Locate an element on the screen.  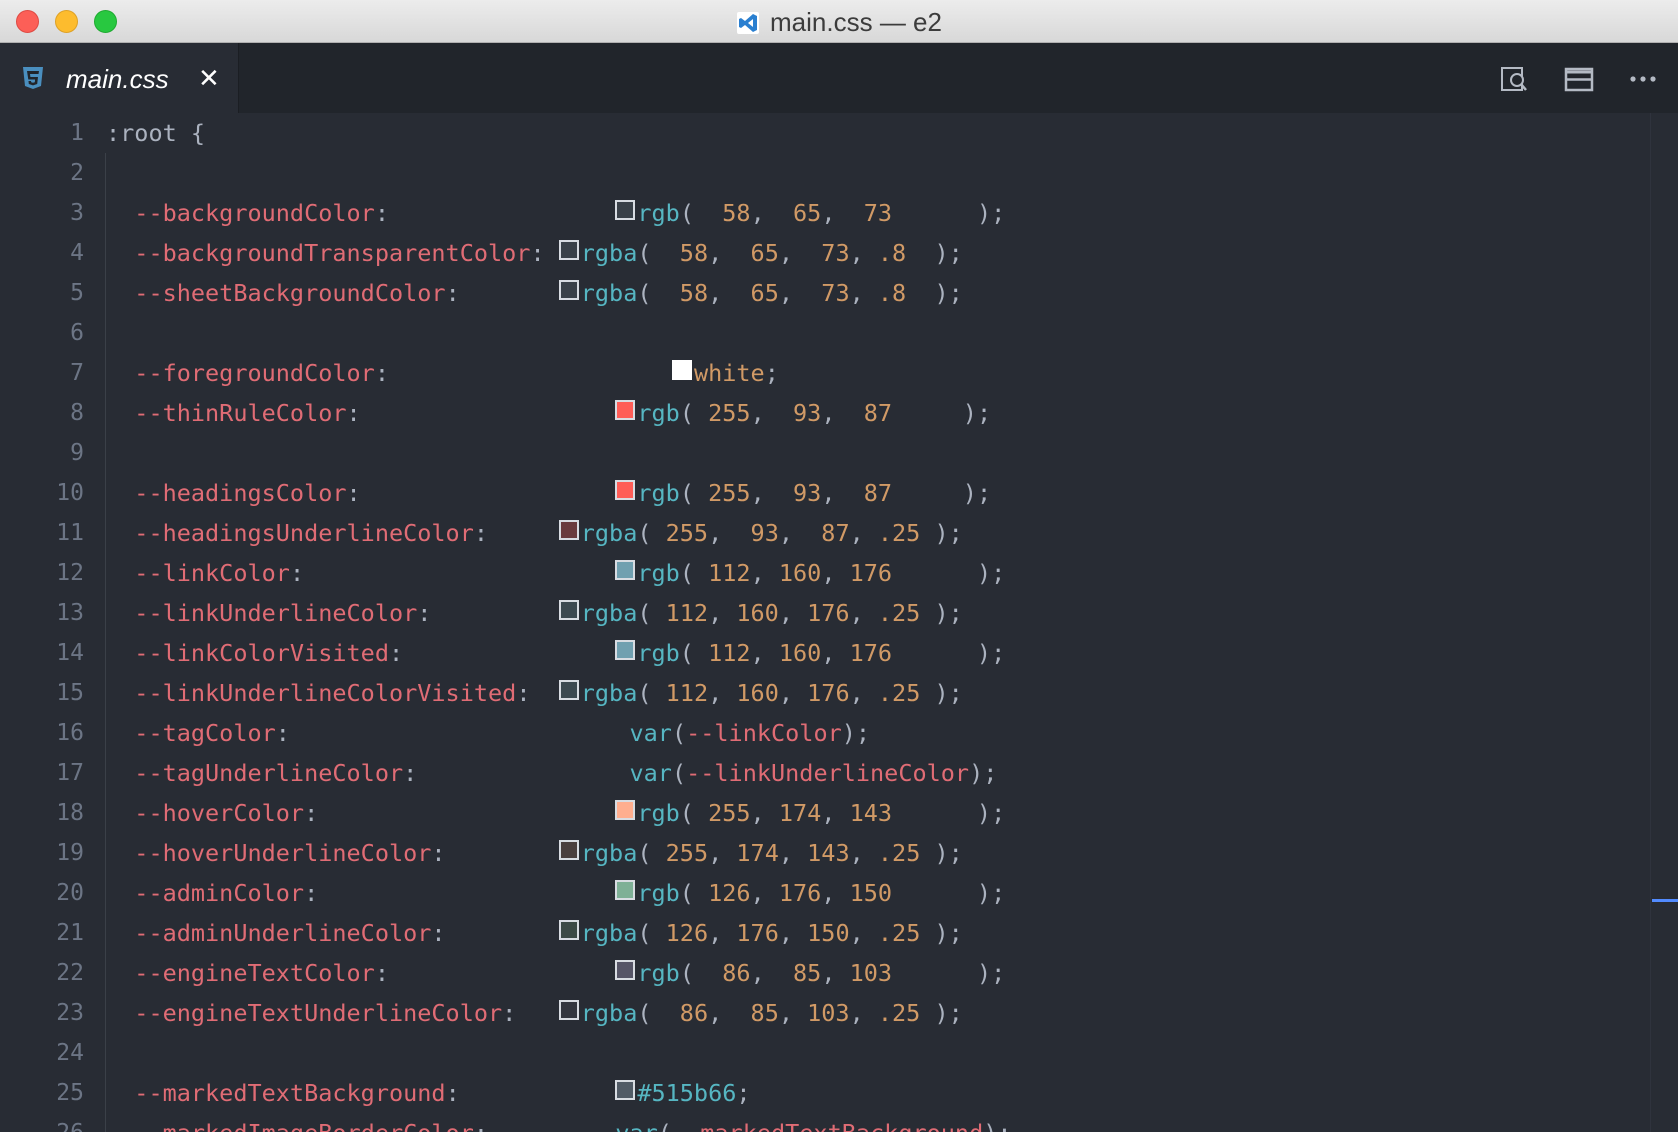
code-text: --markedTextBackground: #515b66; is located at coordinates (428, 1093).